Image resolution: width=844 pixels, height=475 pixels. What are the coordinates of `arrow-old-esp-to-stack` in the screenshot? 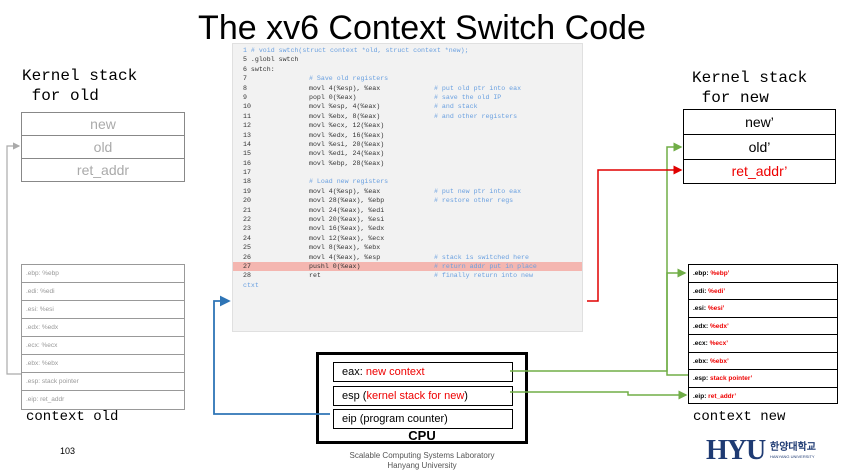 It's located at (13, 258).